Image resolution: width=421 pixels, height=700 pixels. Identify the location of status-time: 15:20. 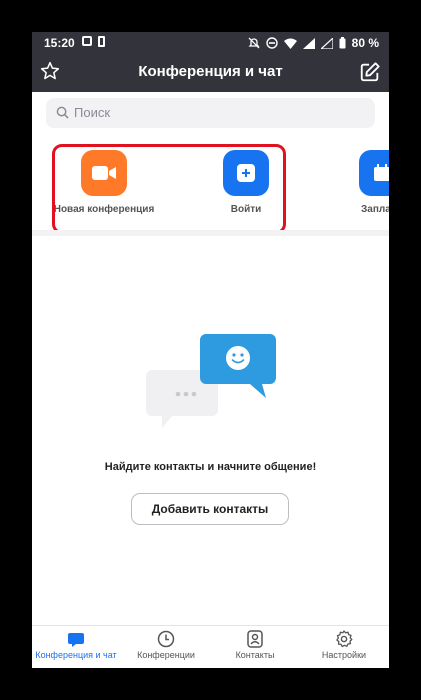
(59, 43).